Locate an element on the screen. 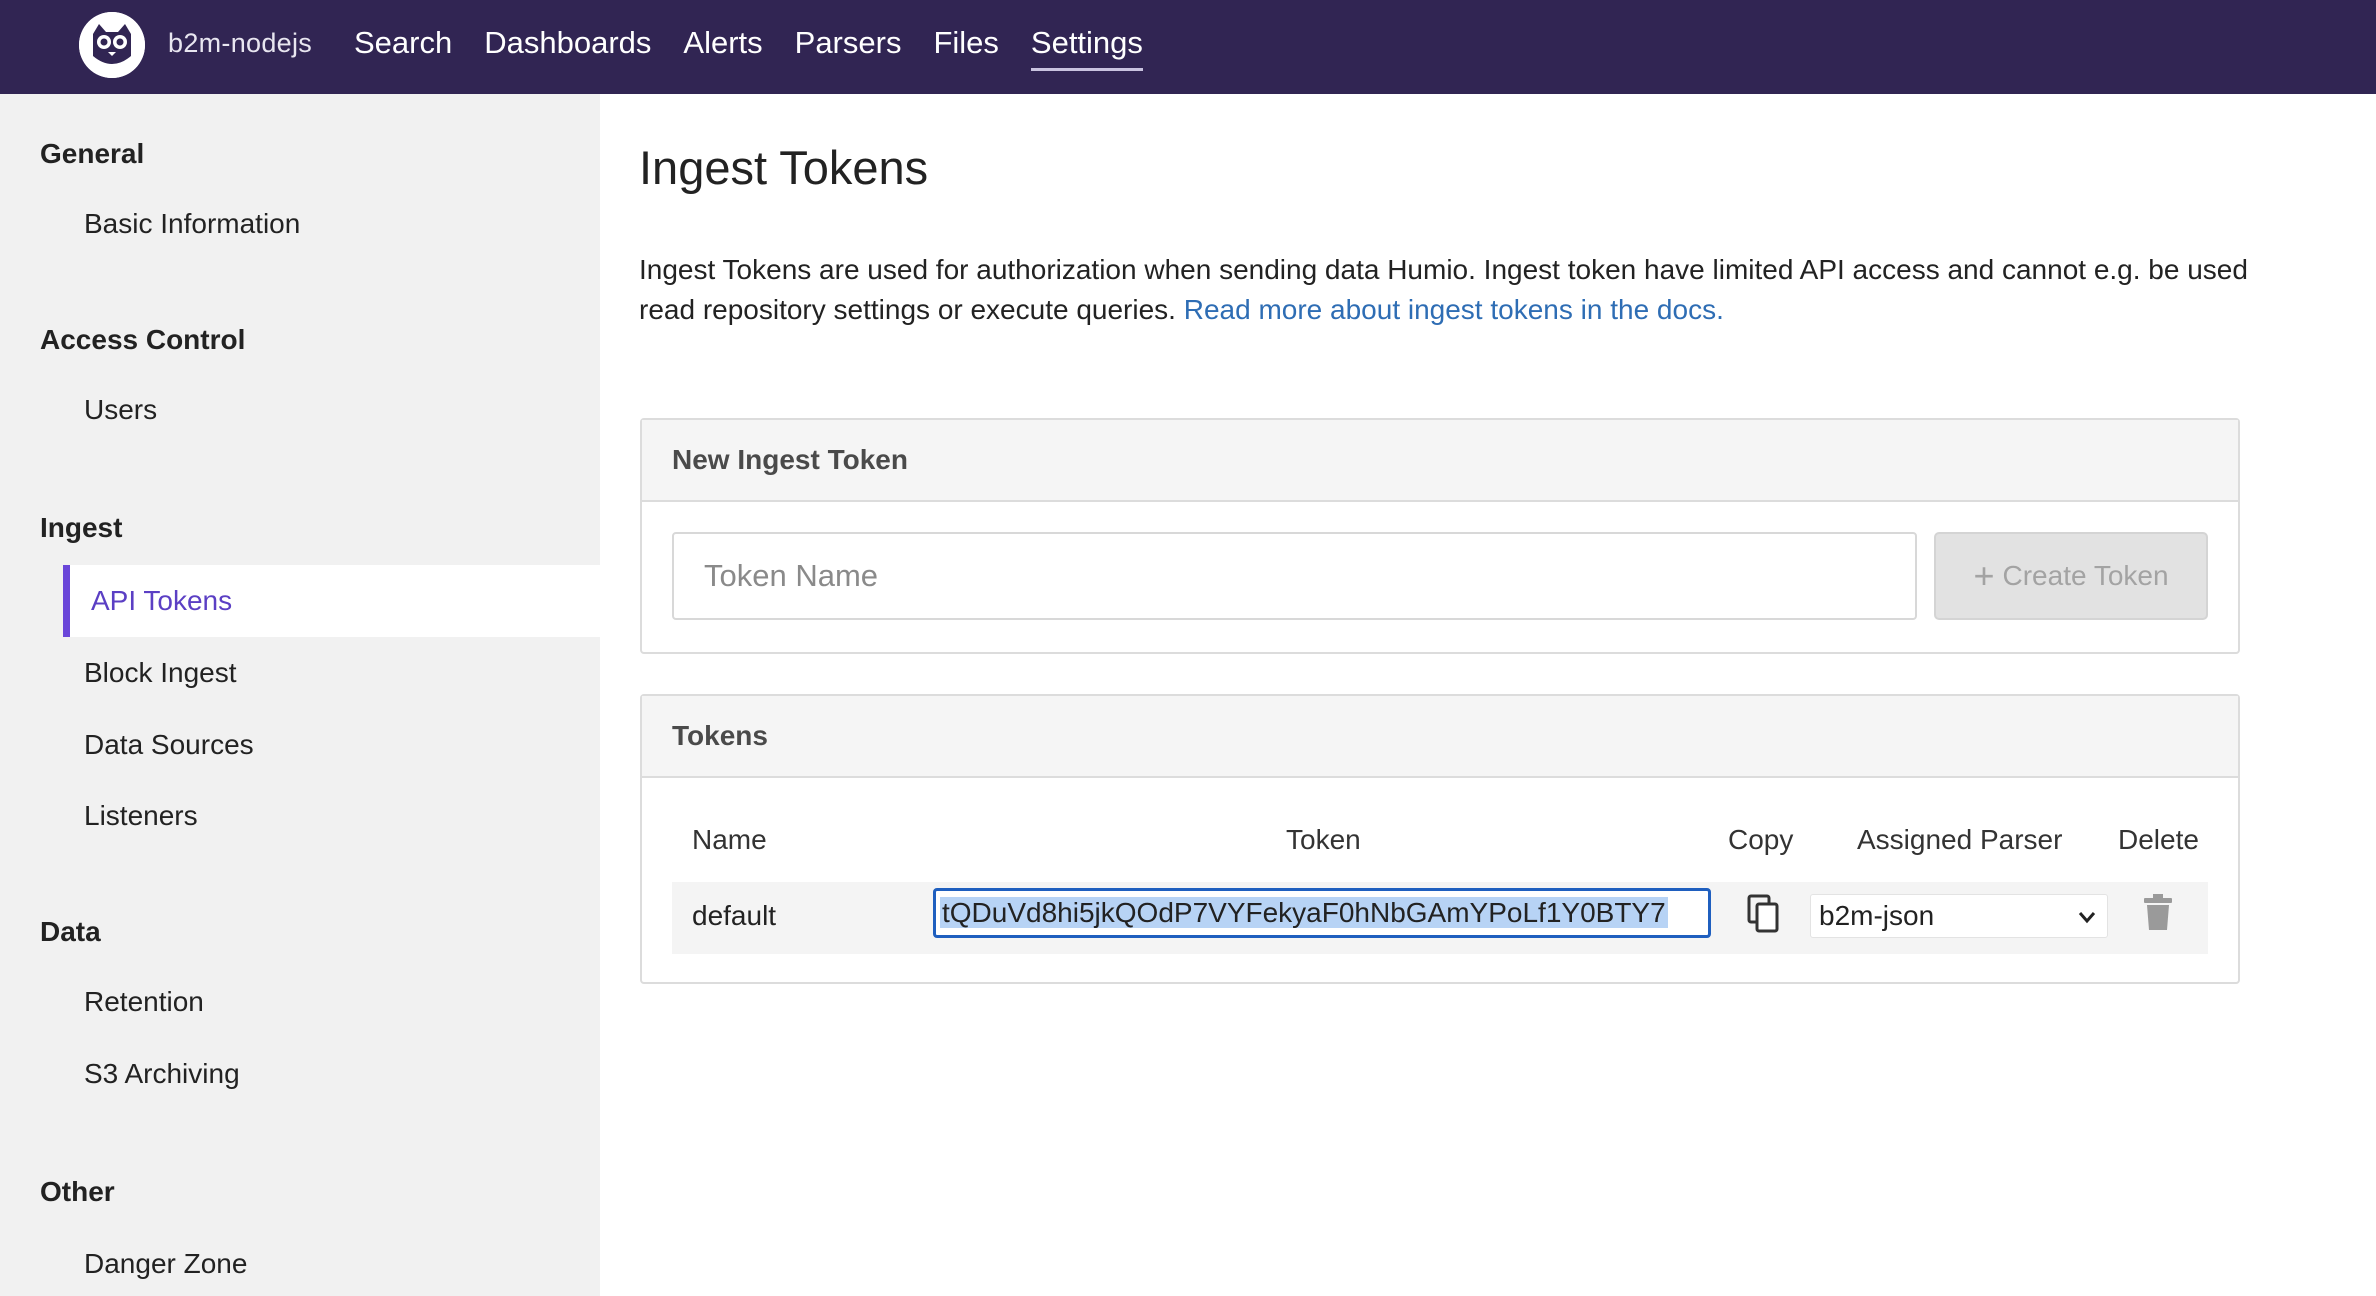 This screenshot has height=1296, width=2376. column-header-copy: Copy is located at coordinates (1761, 839).